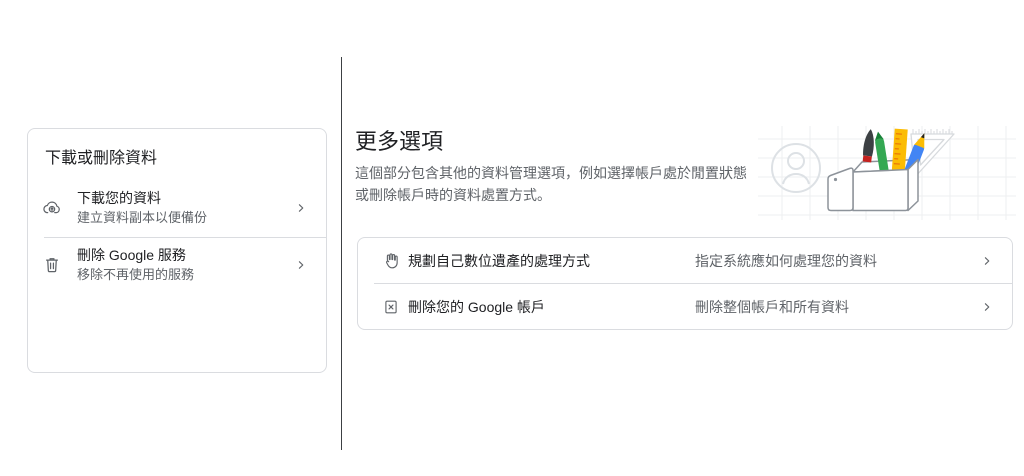  I want to click on toolbox-illustration, so click(887, 175).